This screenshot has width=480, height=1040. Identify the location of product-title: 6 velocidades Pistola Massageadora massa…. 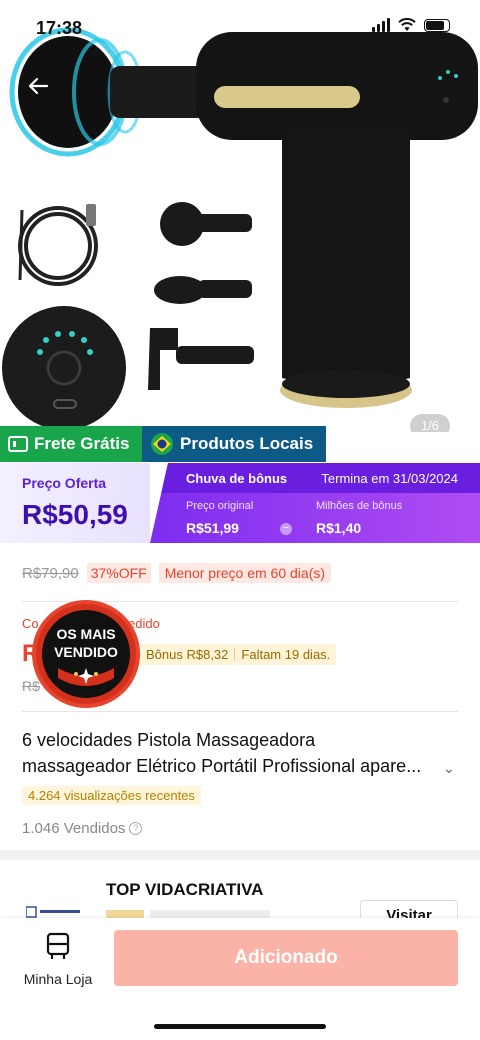
(232, 753).